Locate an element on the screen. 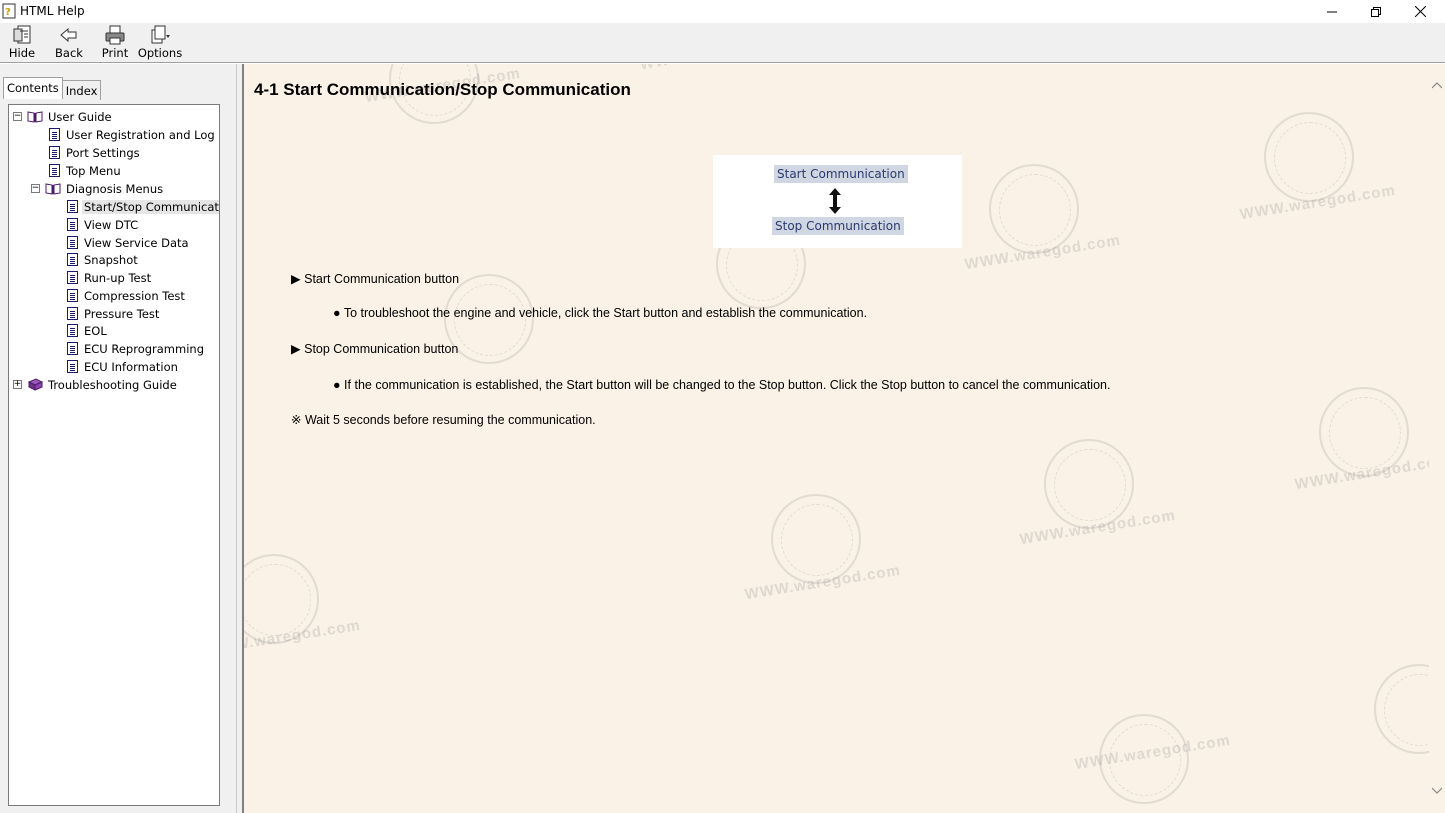 Image resolution: width=1445 pixels, height=813 pixels. tree-item-eol: EOL is located at coordinates (88, 330).